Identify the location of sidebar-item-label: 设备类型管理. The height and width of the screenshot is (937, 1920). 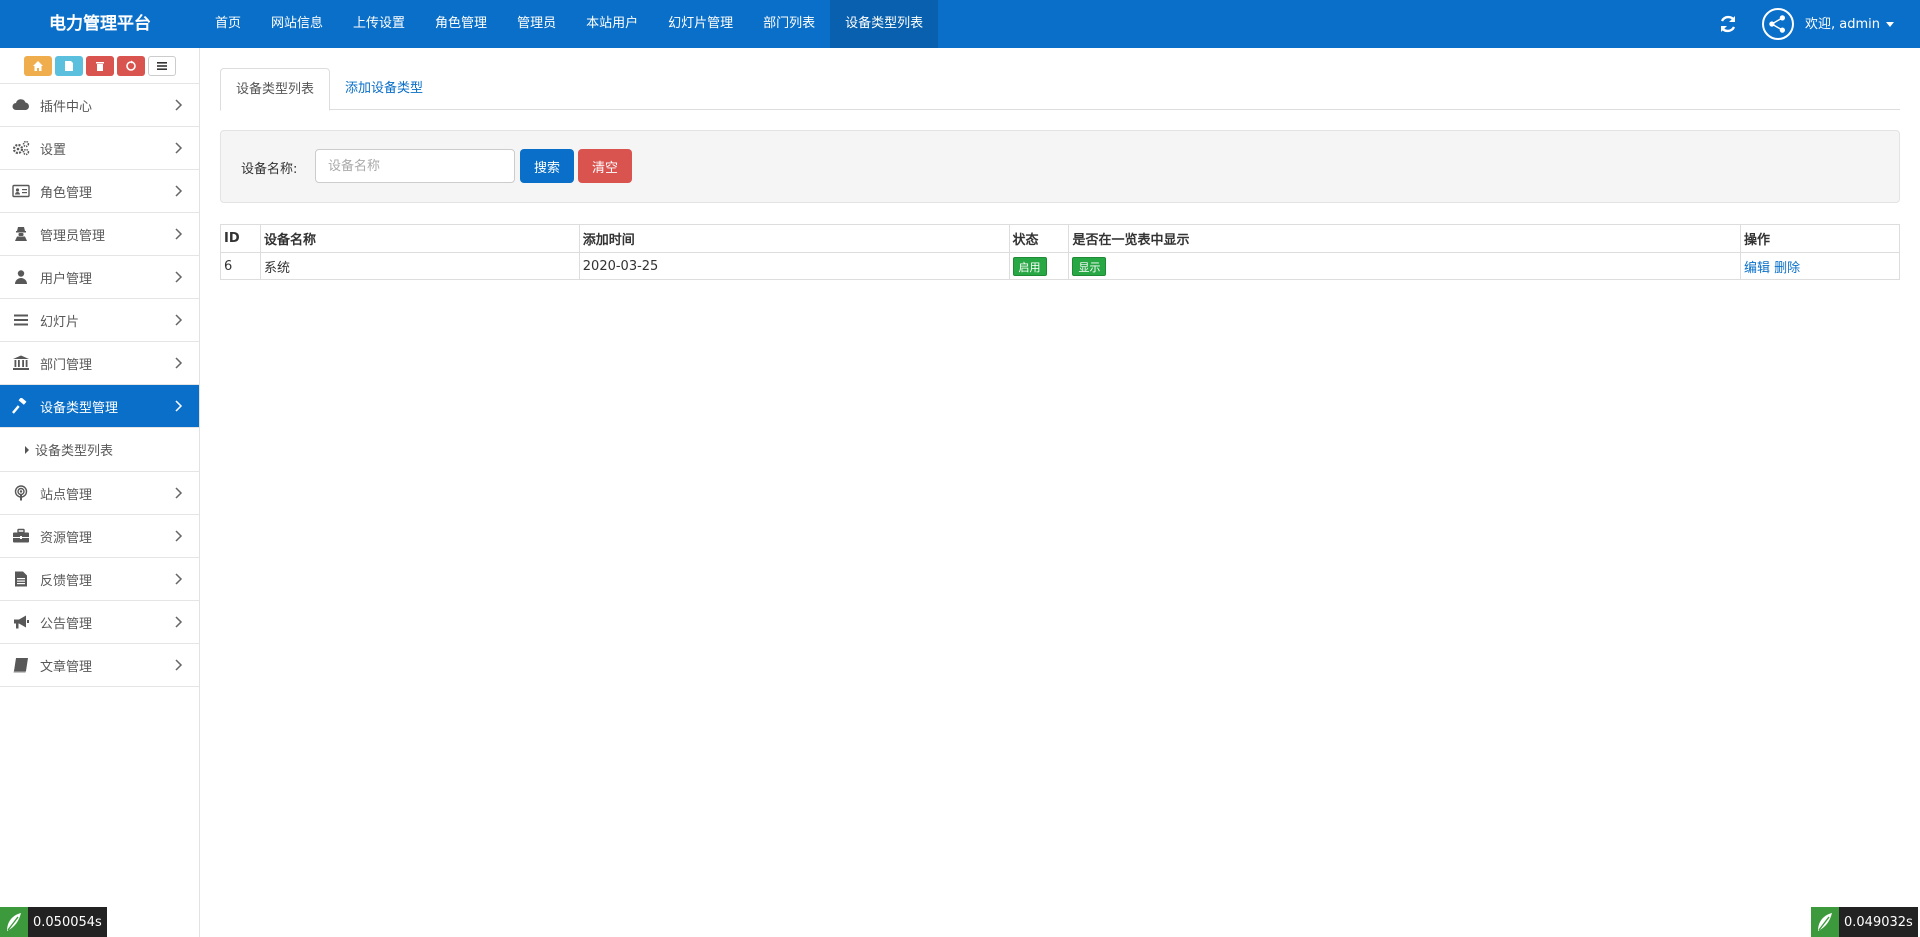
(79, 408).